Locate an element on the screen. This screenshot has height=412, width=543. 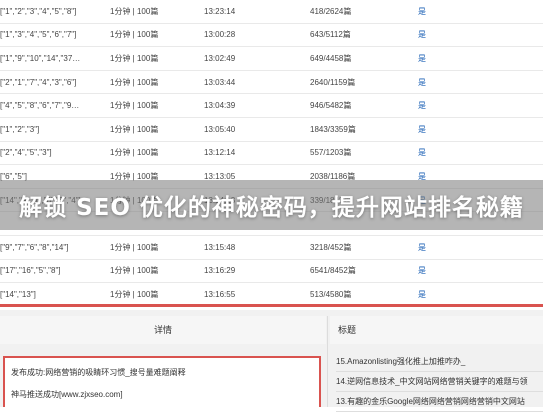
table-row: 1分钟 | 100篇13:17:58954/12005篇是 is located at coordinates (271, 306).